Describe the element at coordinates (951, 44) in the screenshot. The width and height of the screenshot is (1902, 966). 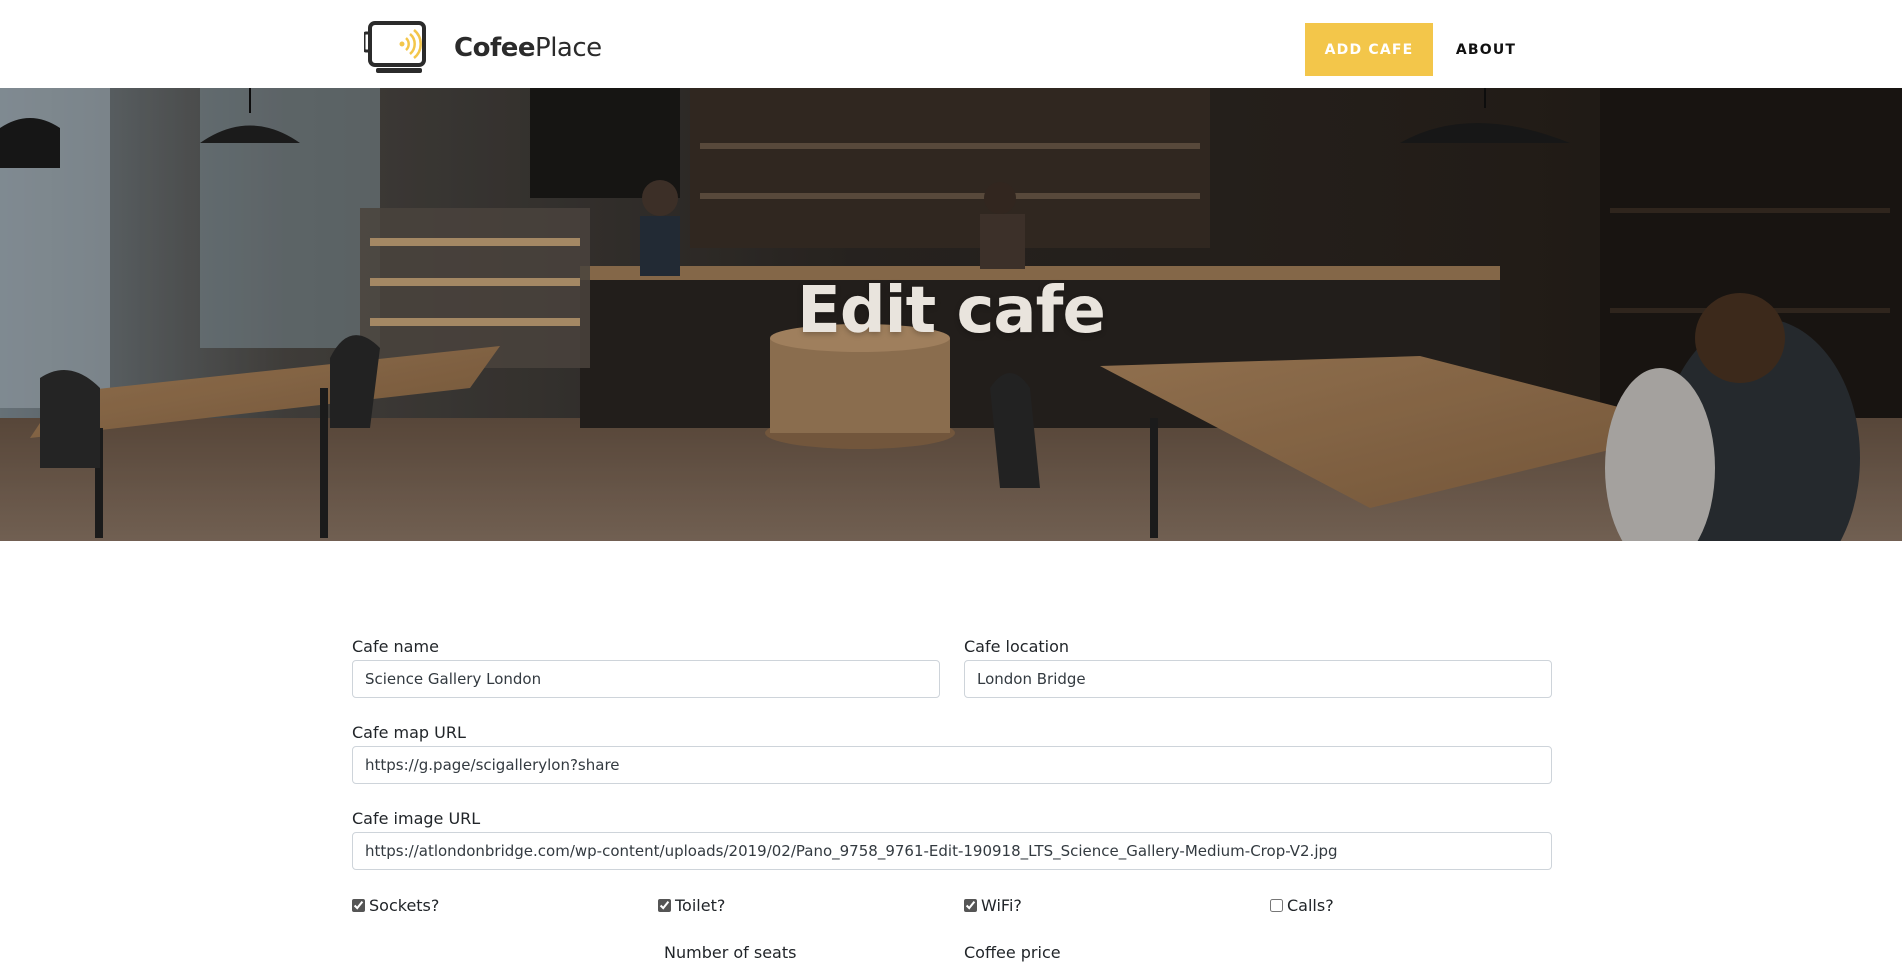
I see `navbar: CofeePlace ADD CAFE ABOUT` at that location.